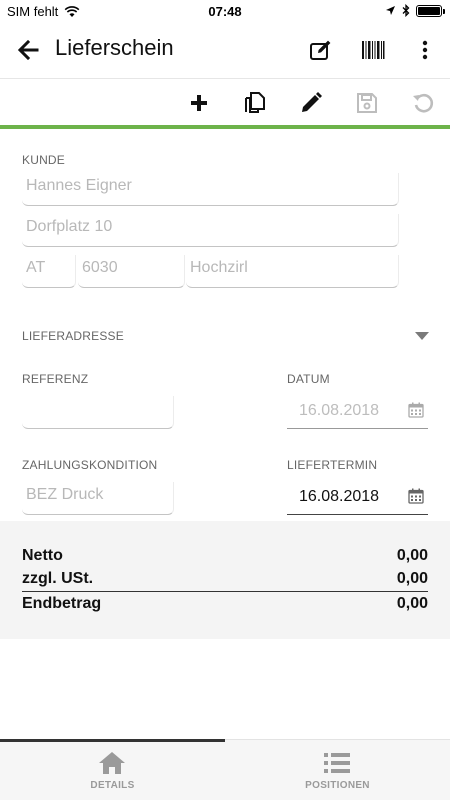 This screenshot has width=450, height=800. What do you see at coordinates (225, 605) in the screenshot?
I see `total-row: Endbetrag 0,00` at bounding box center [225, 605].